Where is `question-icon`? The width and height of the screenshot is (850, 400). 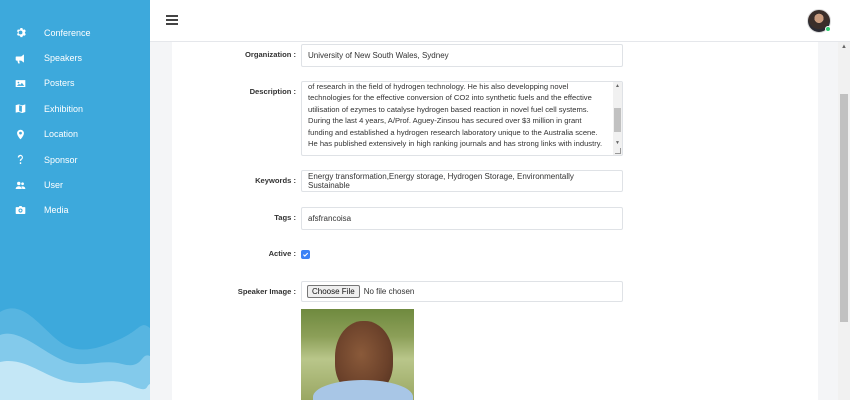
question-icon is located at coordinates (20, 160).